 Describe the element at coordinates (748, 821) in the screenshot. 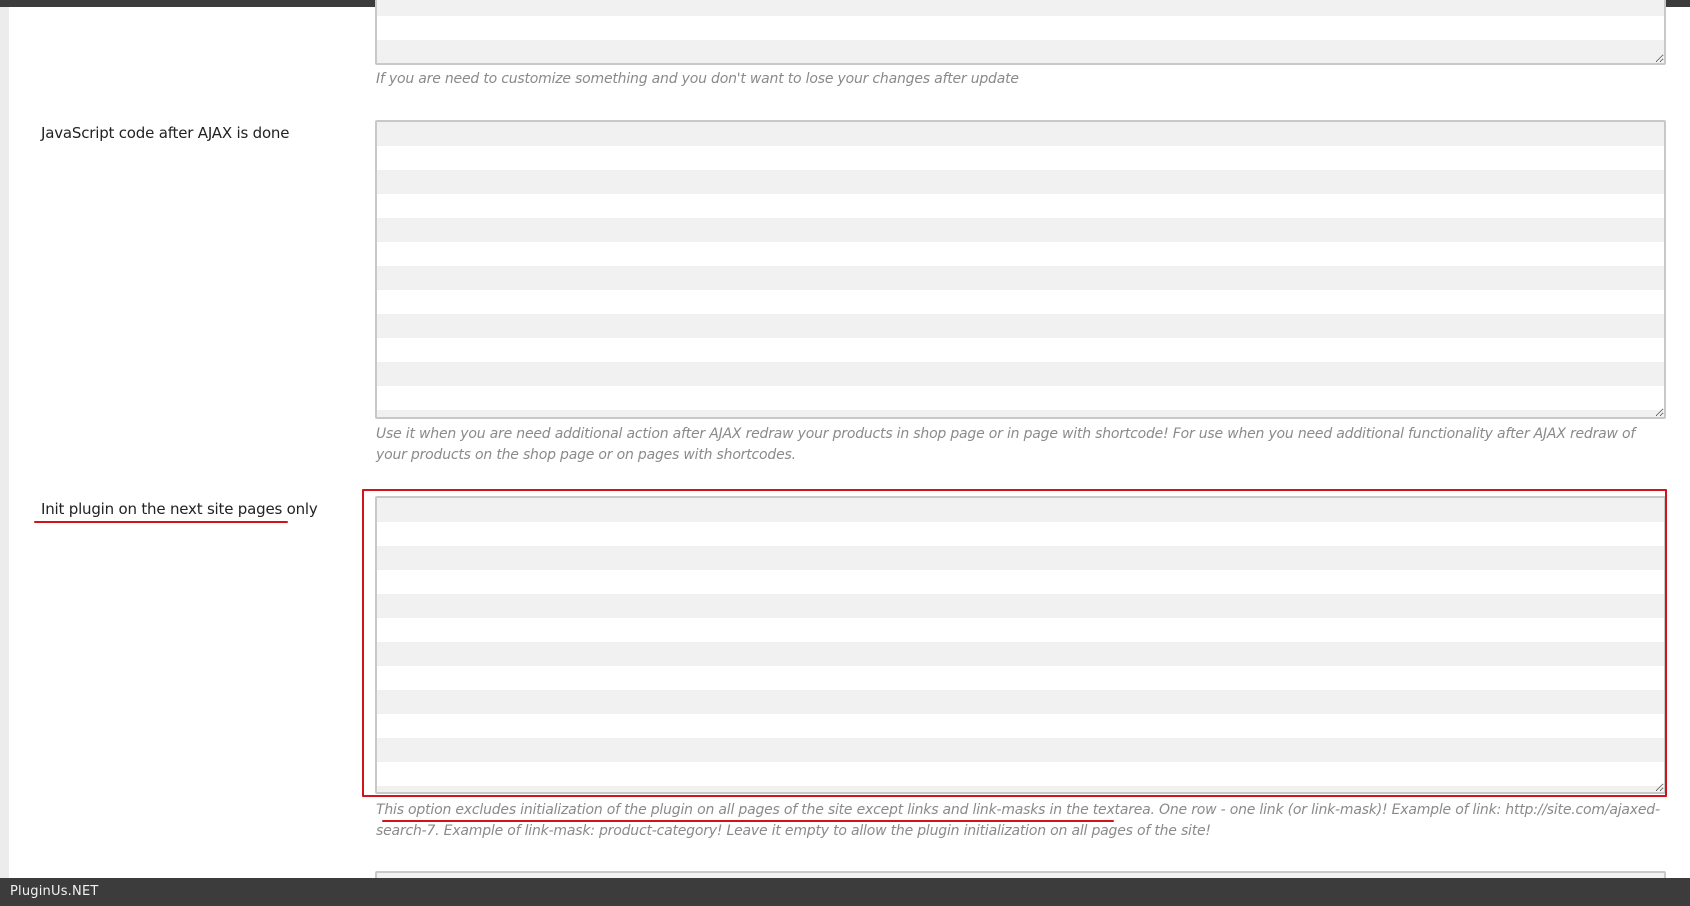

I see `description-annotation-underline` at that location.